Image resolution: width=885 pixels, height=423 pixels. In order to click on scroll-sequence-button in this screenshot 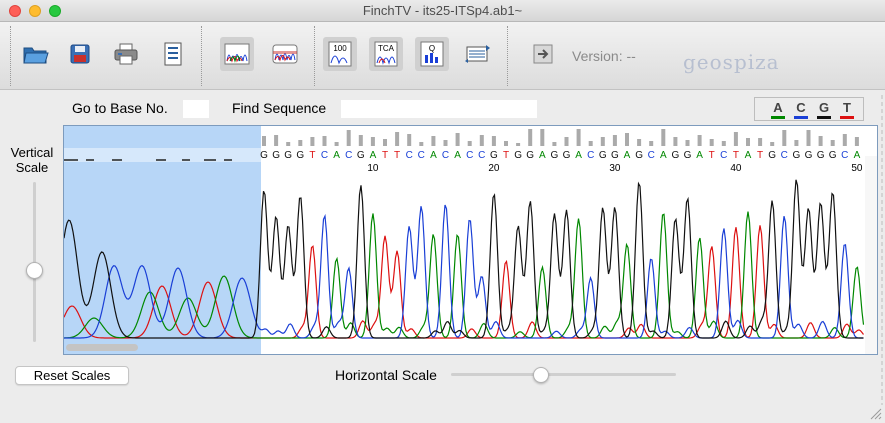, I will do `click(478, 54)`.